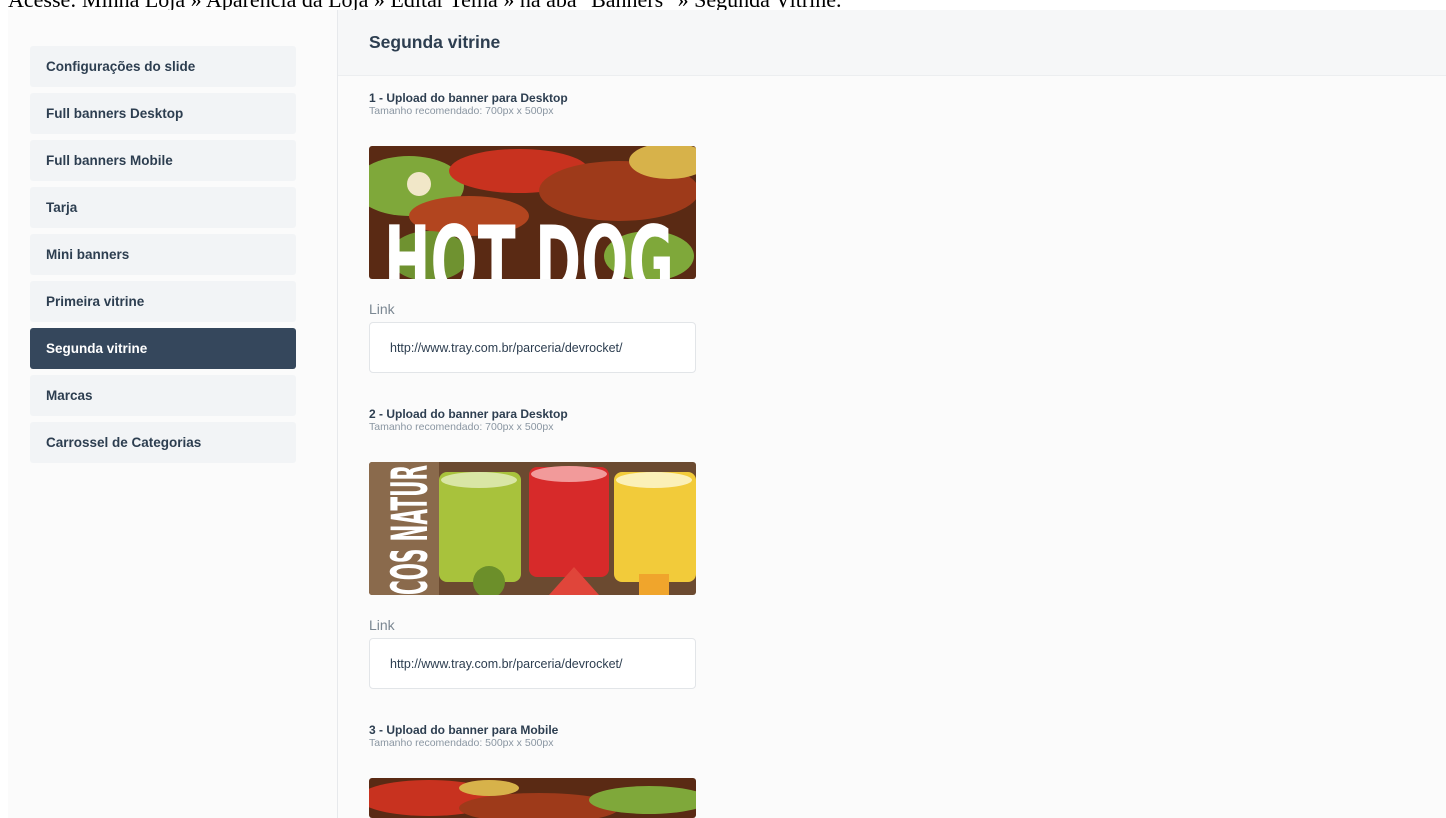 The image size is (1446, 818). What do you see at coordinates (163, 442) in the screenshot?
I see `sidebar-item-carrossel-de-categorias: Carrossel de Categorias` at bounding box center [163, 442].